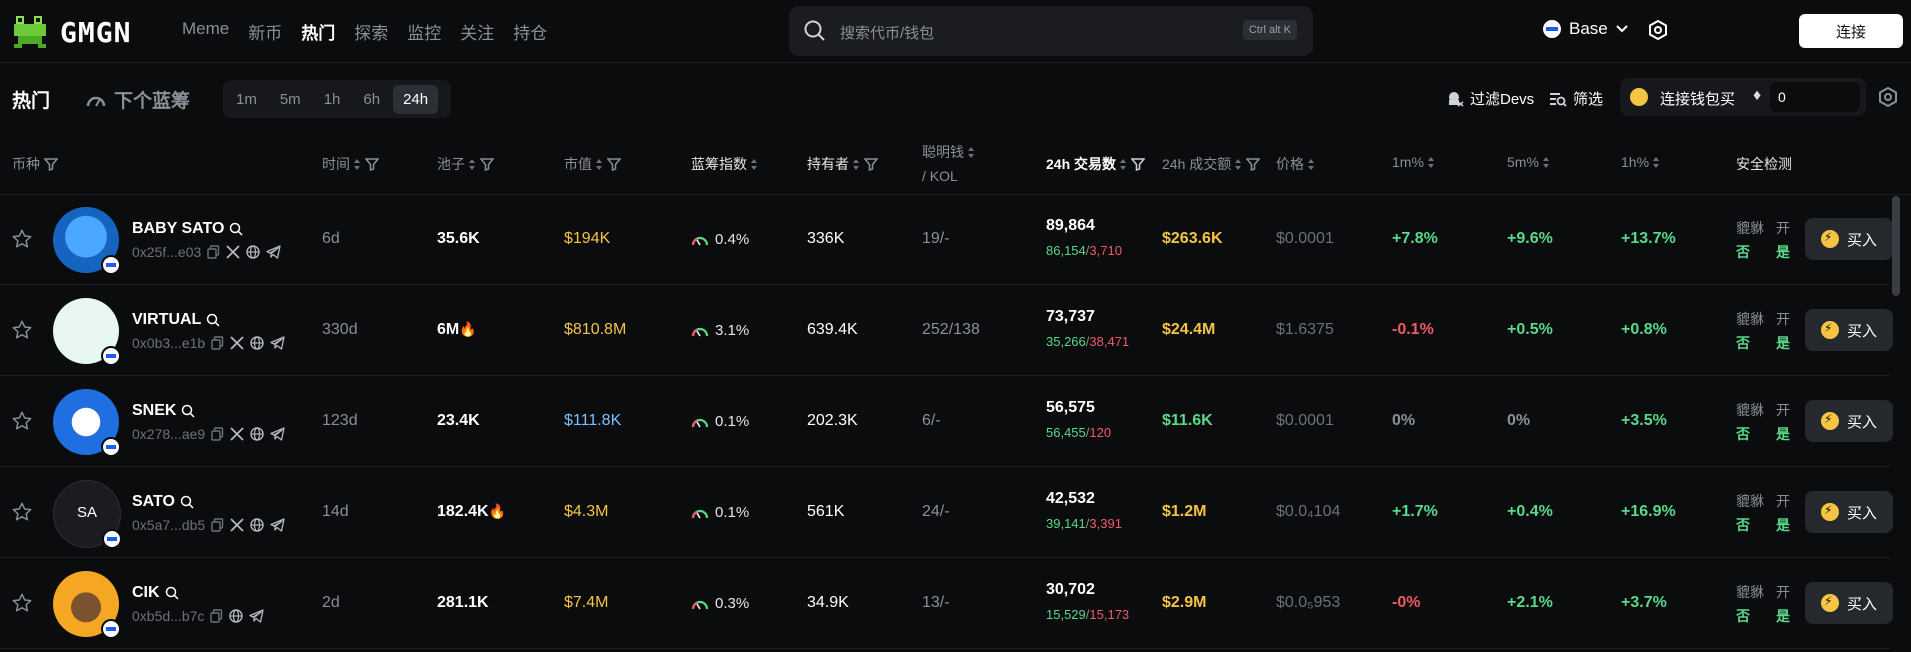 The image size is (1911, 652). What do you see at coordinates (1576, 98) in the screenshot?
I see `screen-button: 筛选` at bounding box center [1576, 98].